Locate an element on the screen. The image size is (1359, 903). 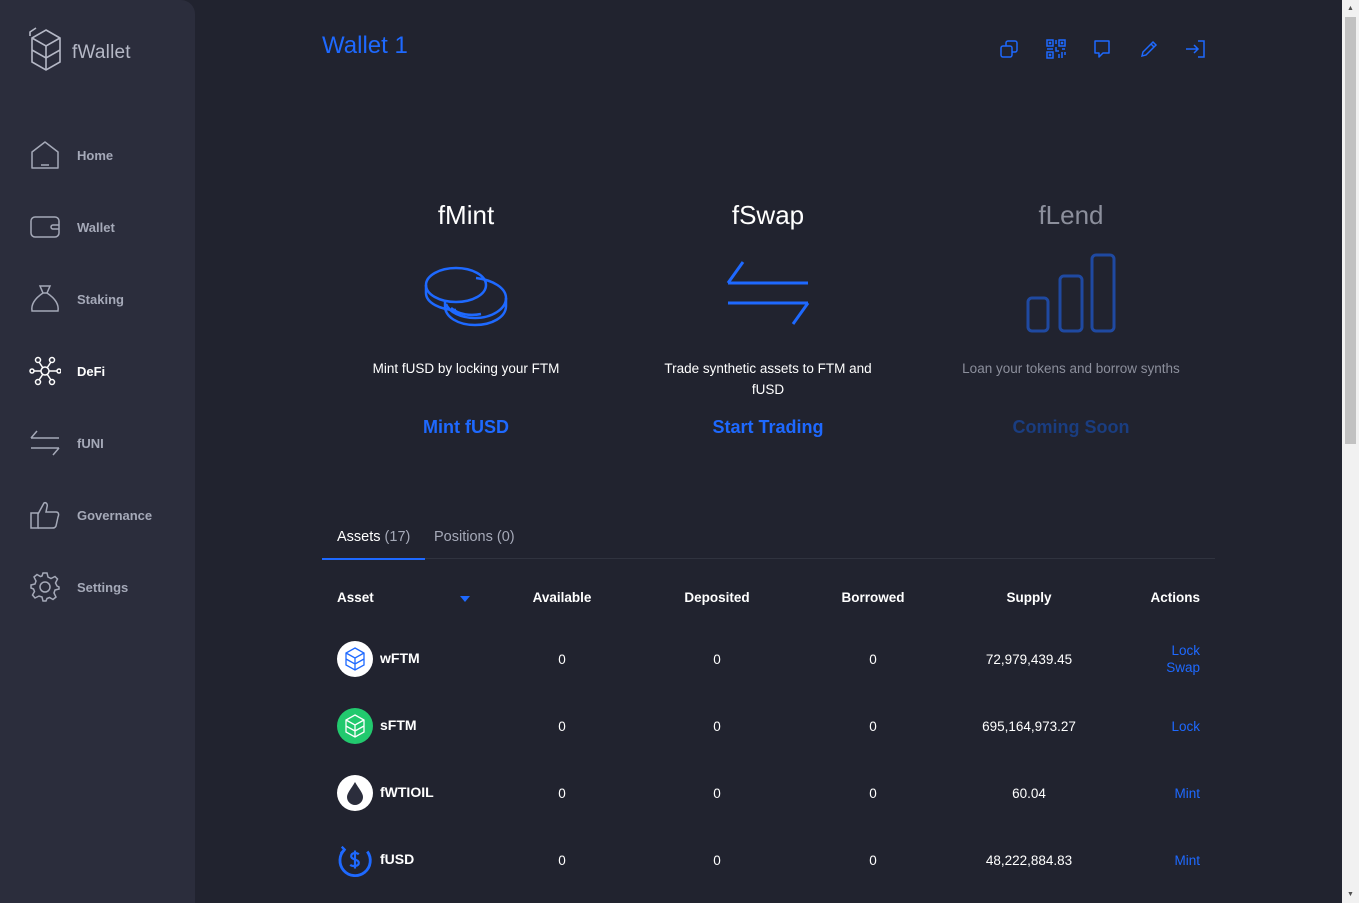
nav-label-settings: Settings is located at coordinates (103, 587).